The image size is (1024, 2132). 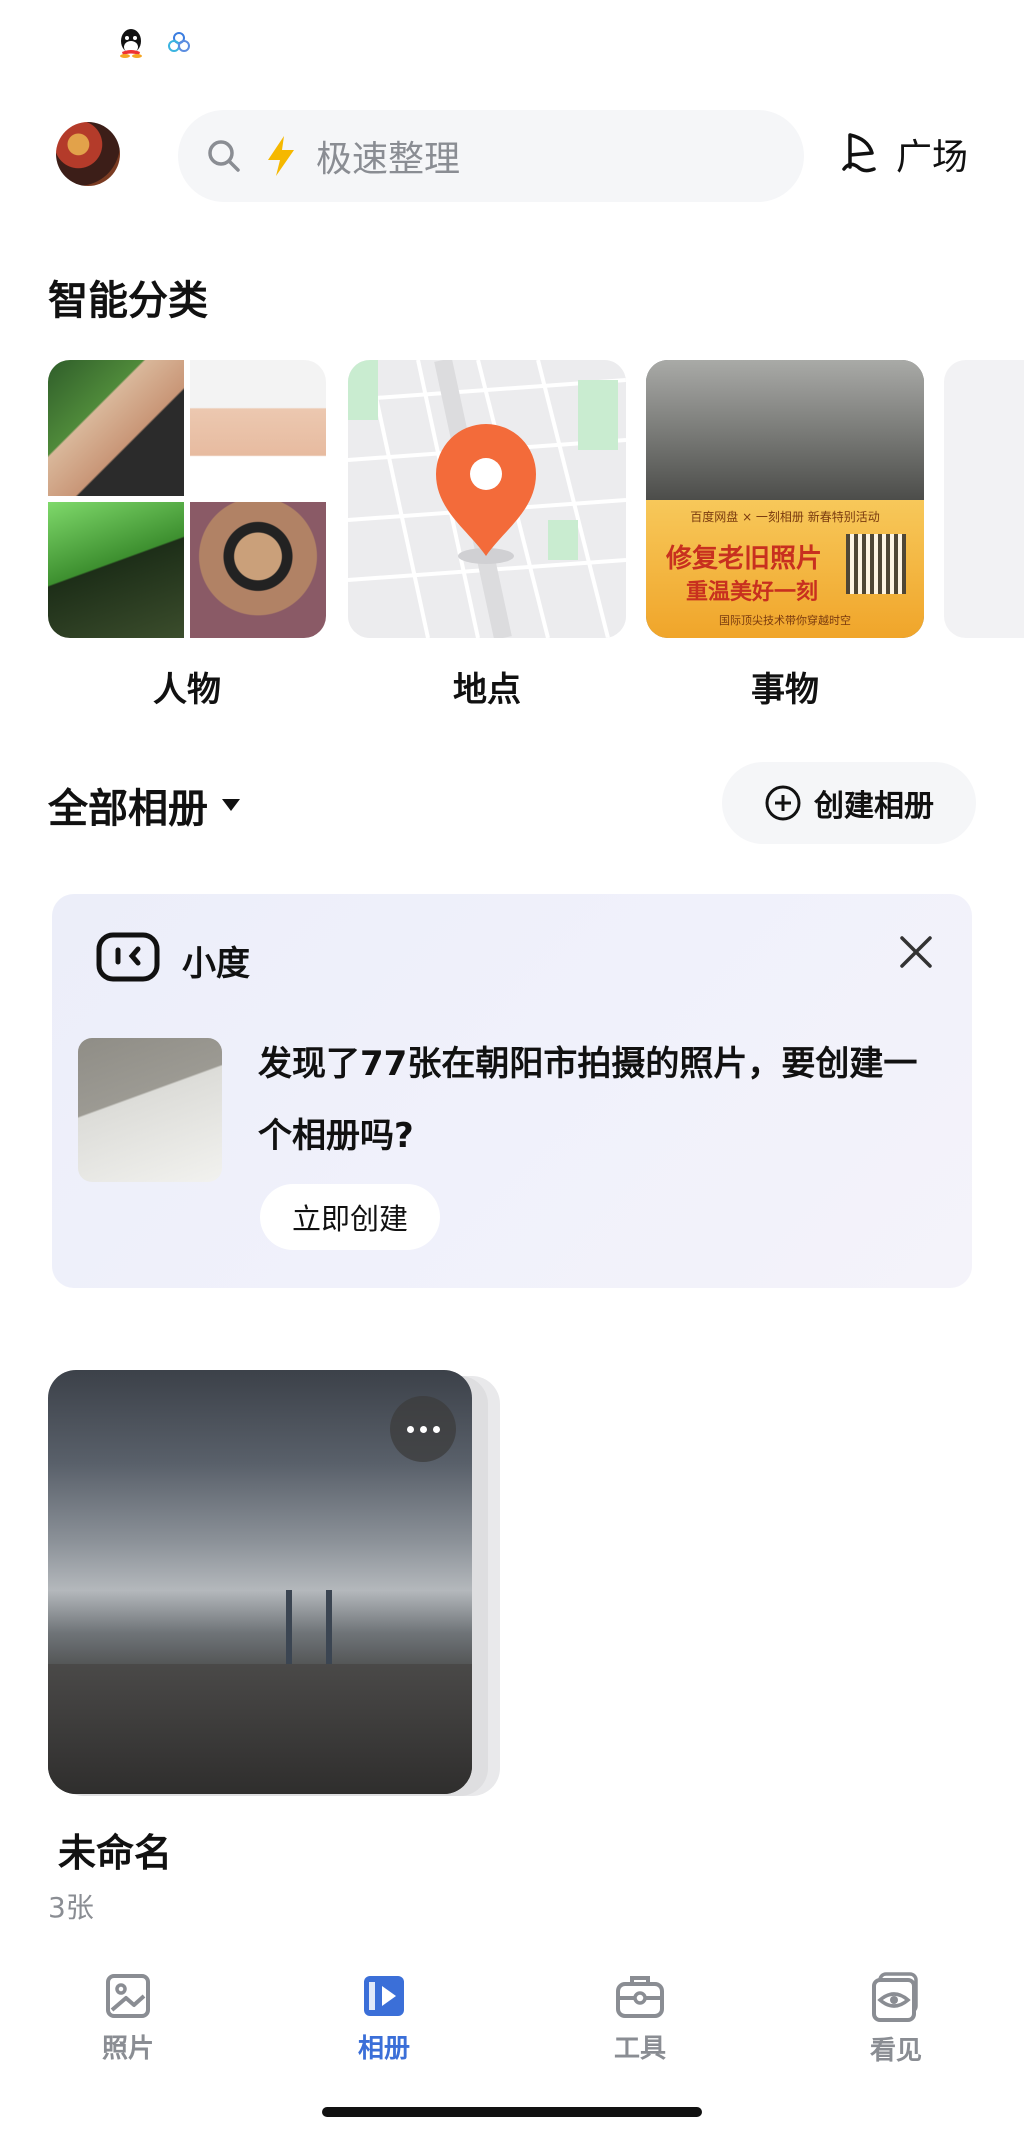 I want to click on app-cloud-icon, so click(x=179, y=42).